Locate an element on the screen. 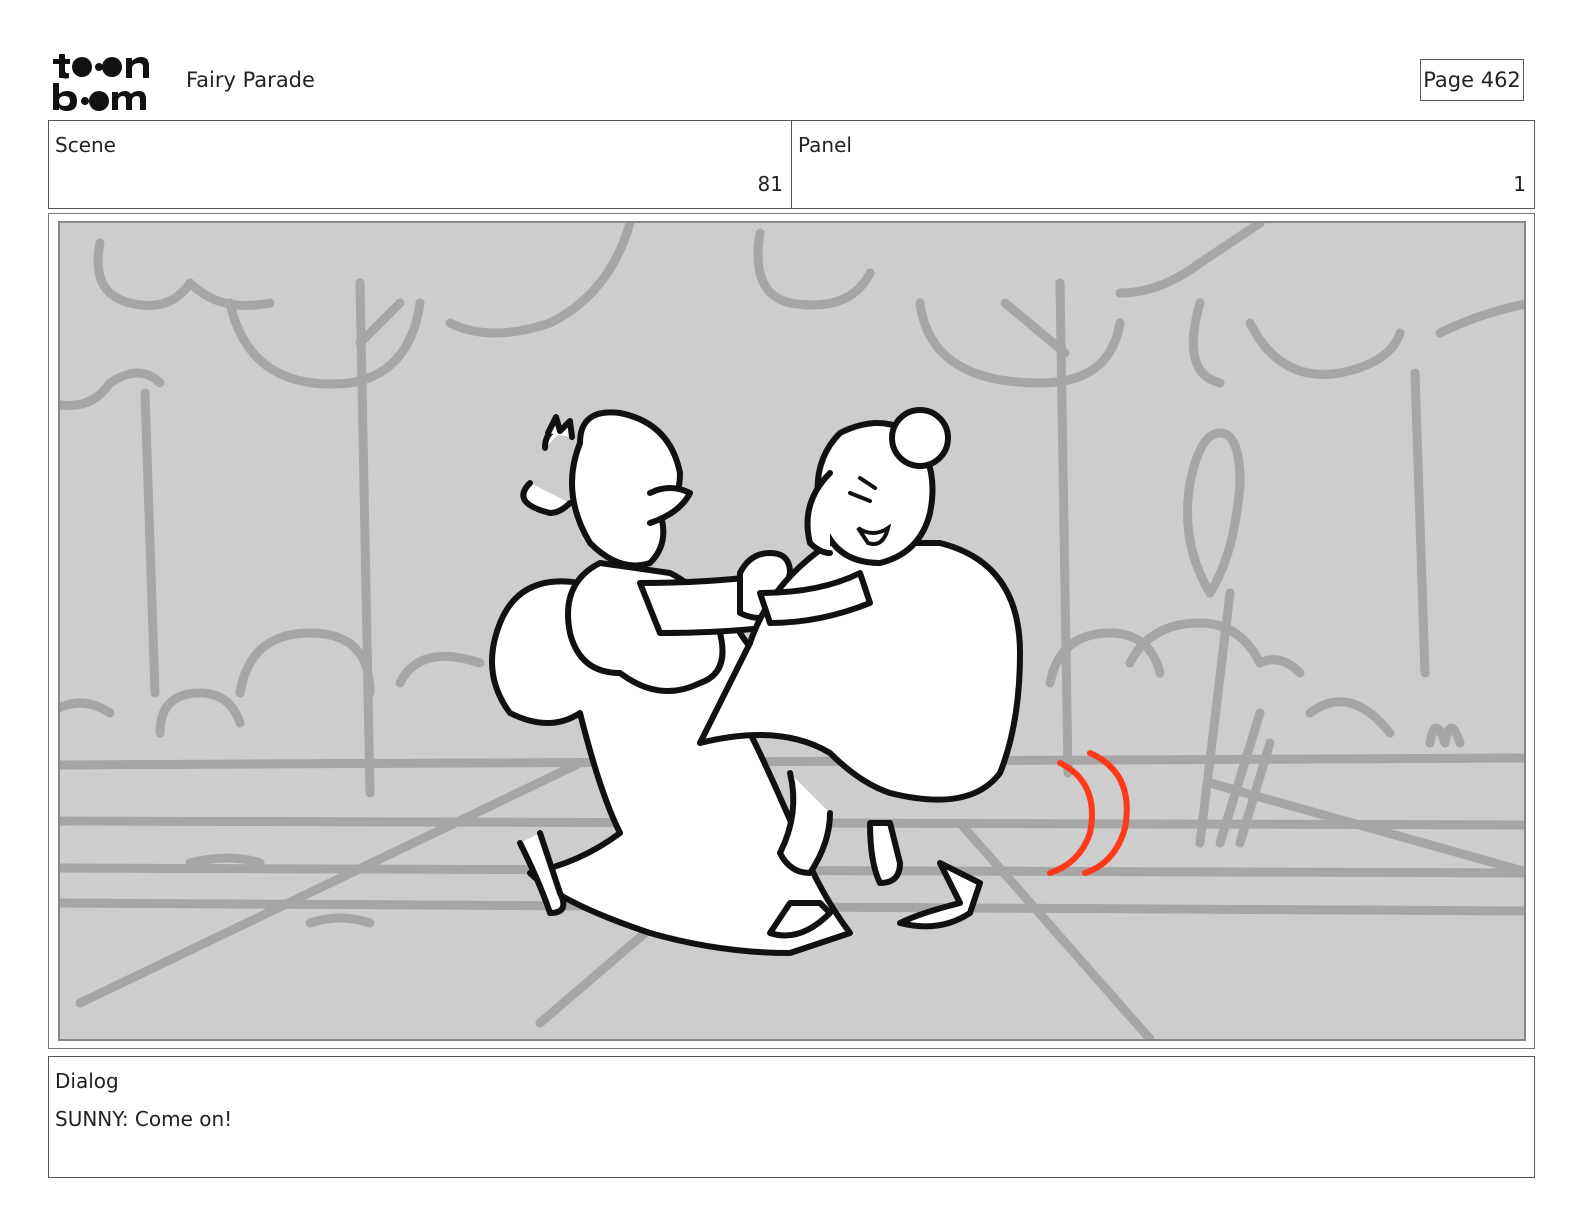  page-number: Page 462 is located at coordinates (1472, 80).